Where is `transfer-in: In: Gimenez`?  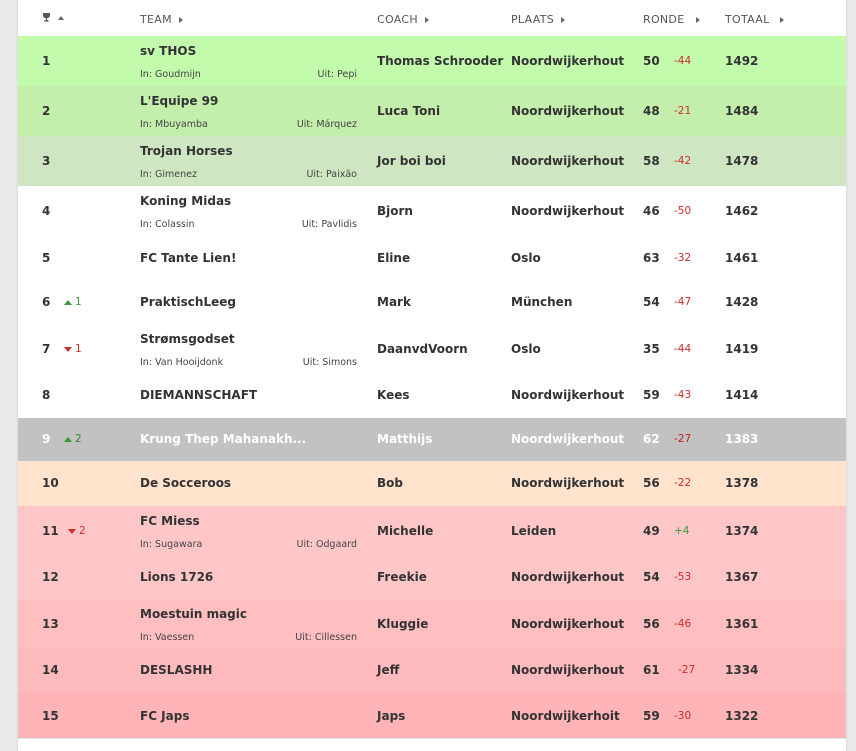
transfer-in: In: Gimenez is located at coordinates (168, 174).